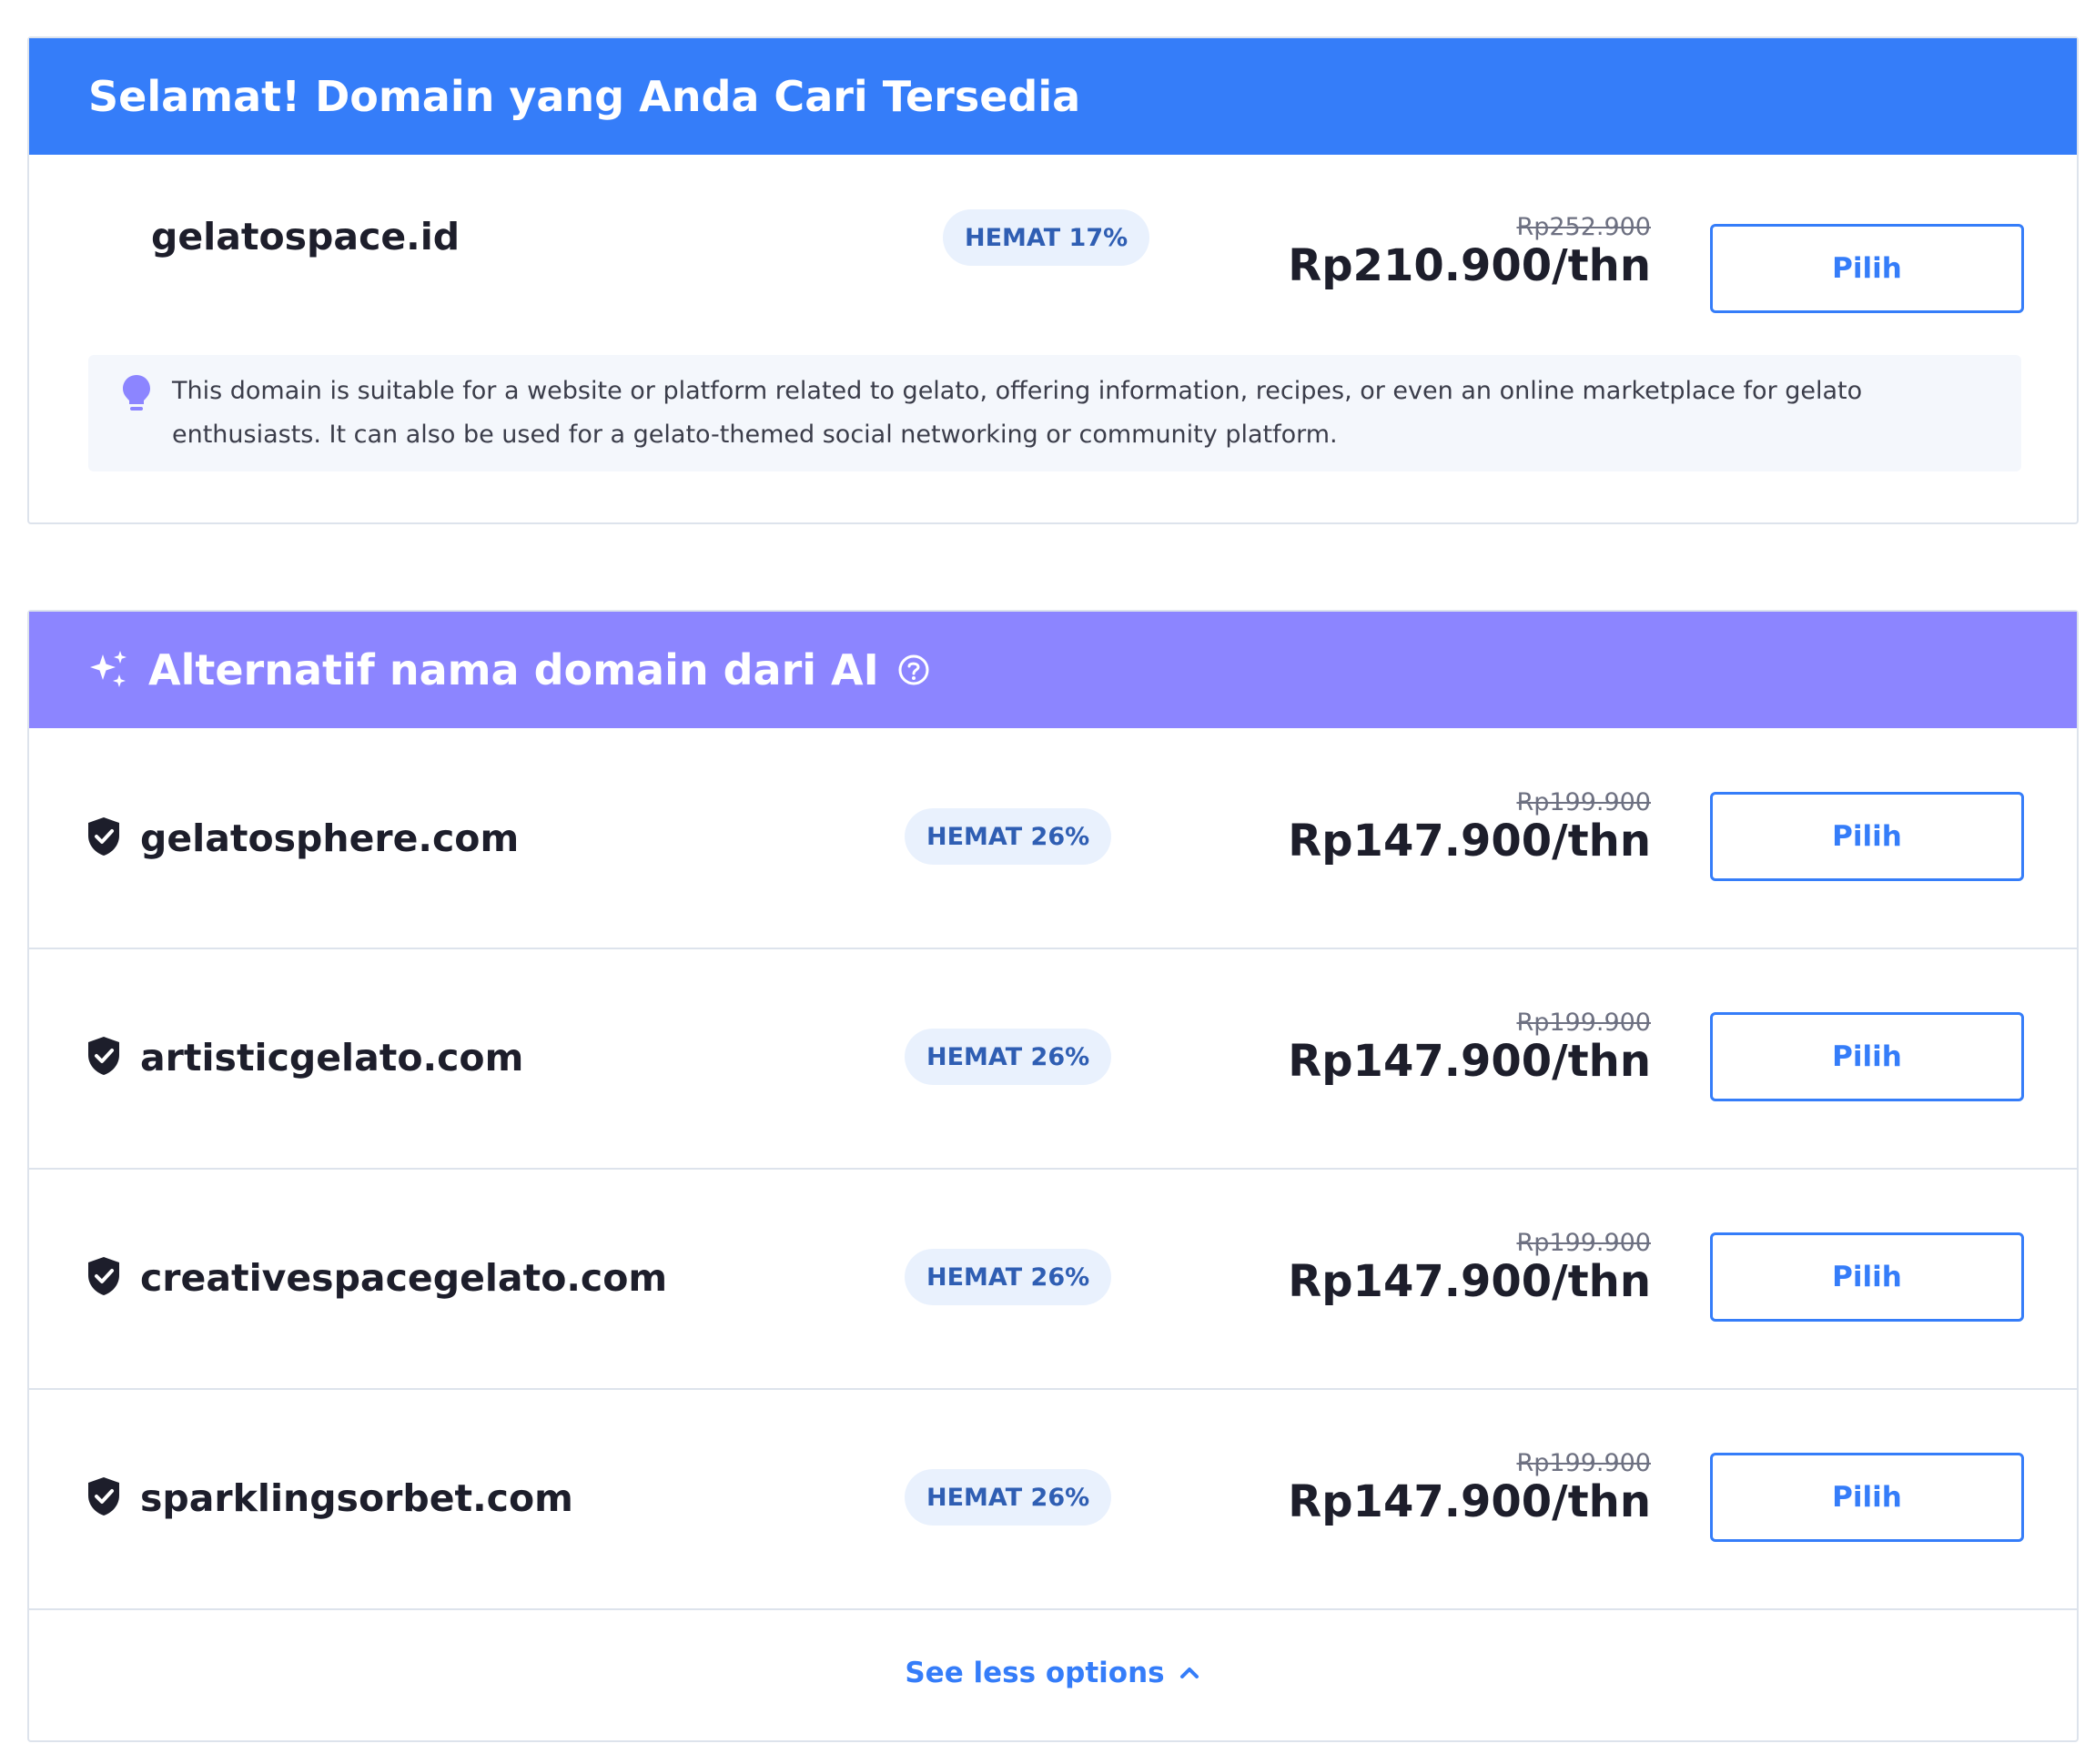 The image size is (2095, 1764). Describe the element at coordinates (332, 1058) in the screenshot. I see `domain-name: artisticgelato.com` at that location.